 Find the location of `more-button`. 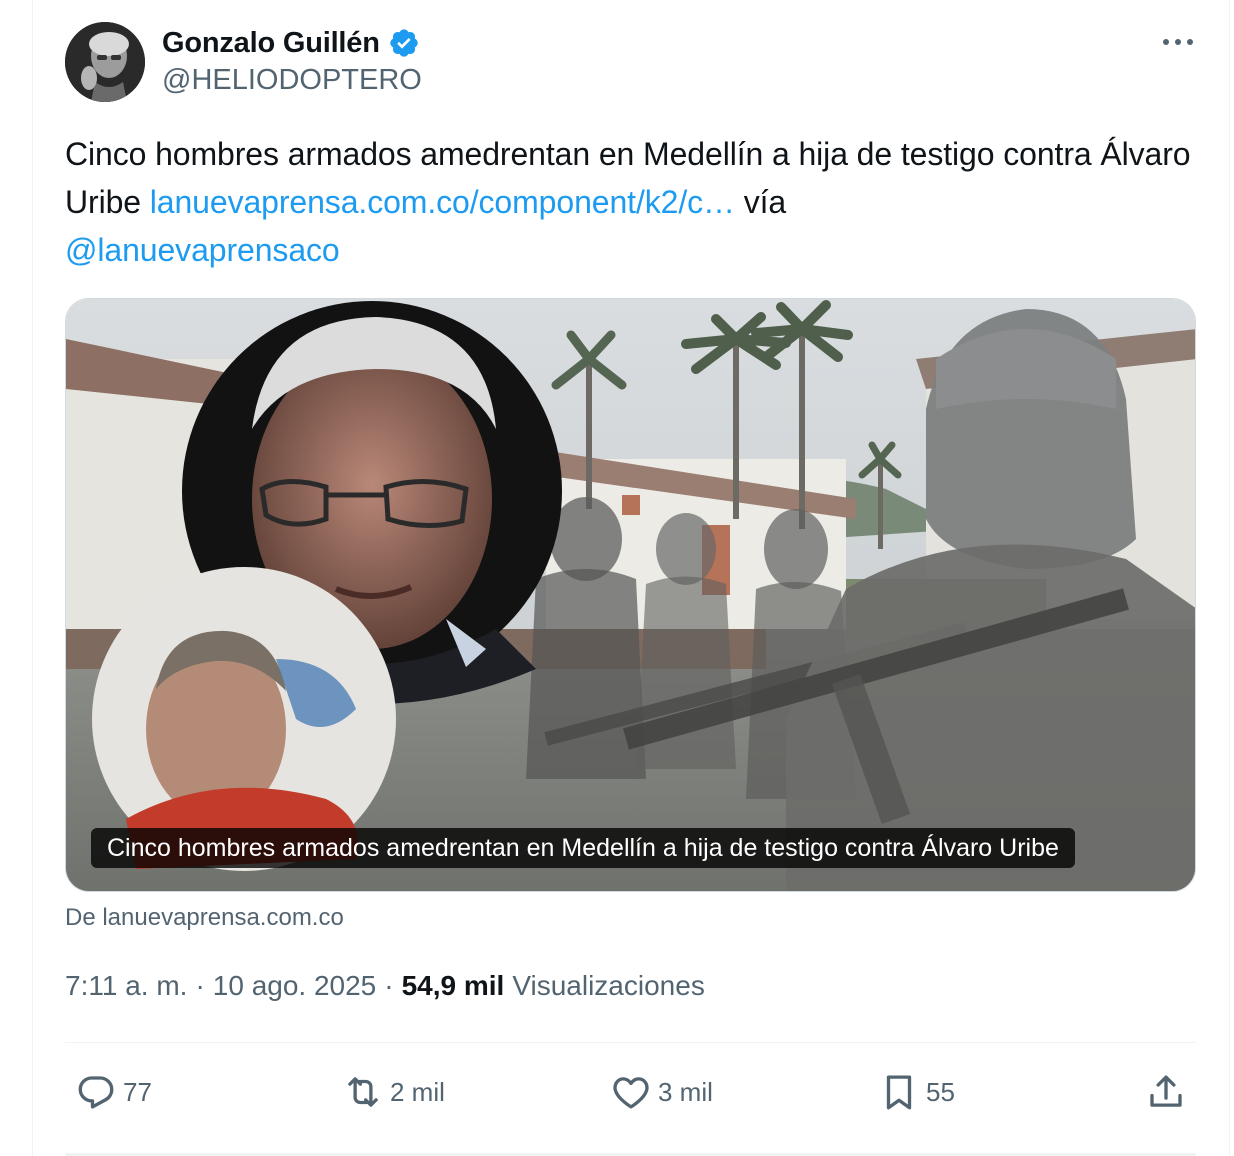

more-button is located at coordinates (1178, 42).